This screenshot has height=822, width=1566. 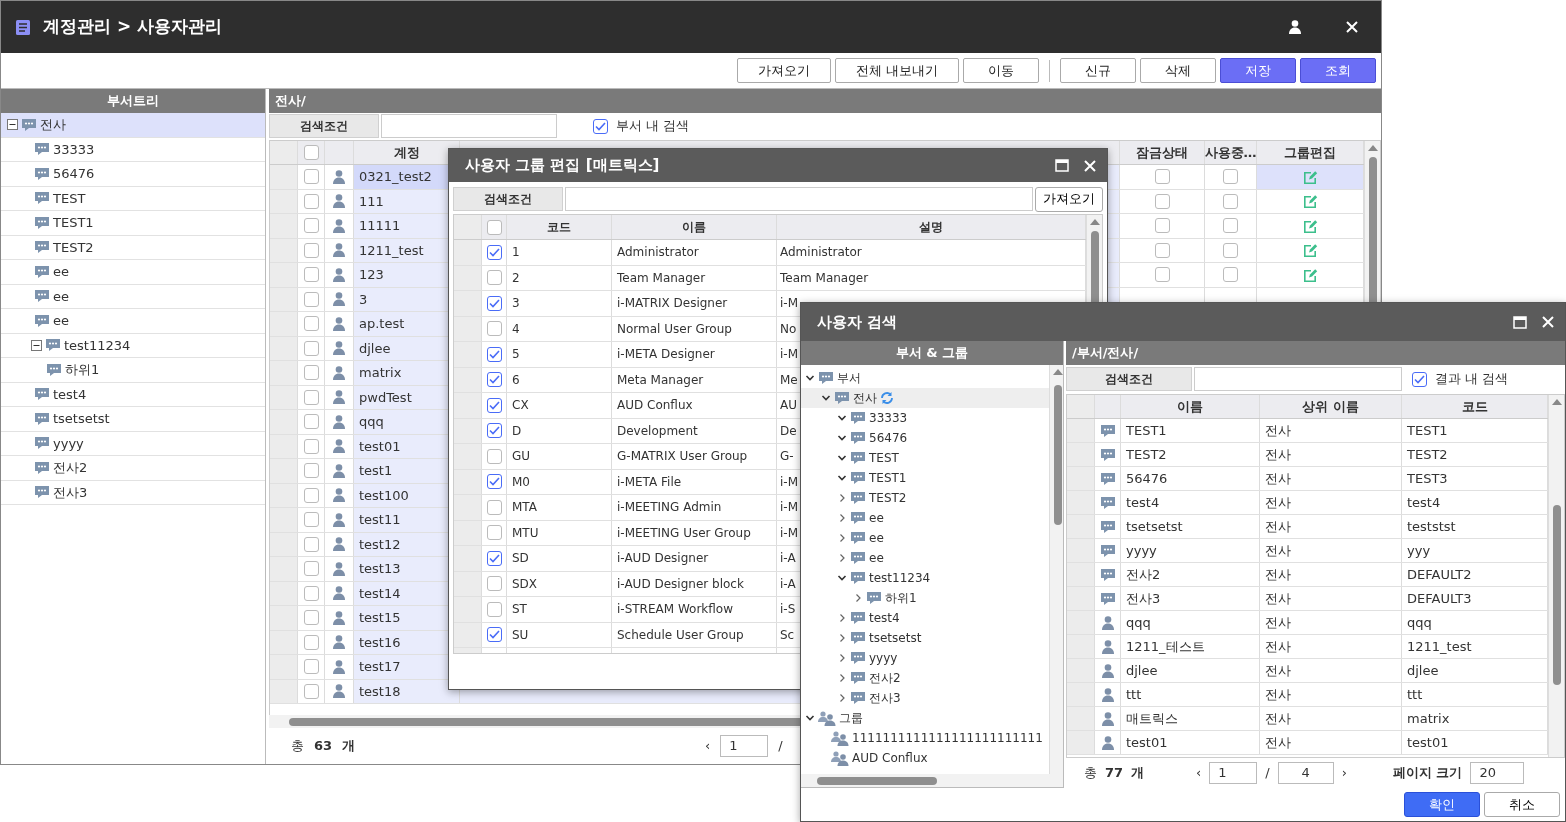 What do you see at coordinates (133, 394) in the screenshot?
I see `tree-item: test4` at bounding box center [133, 394].